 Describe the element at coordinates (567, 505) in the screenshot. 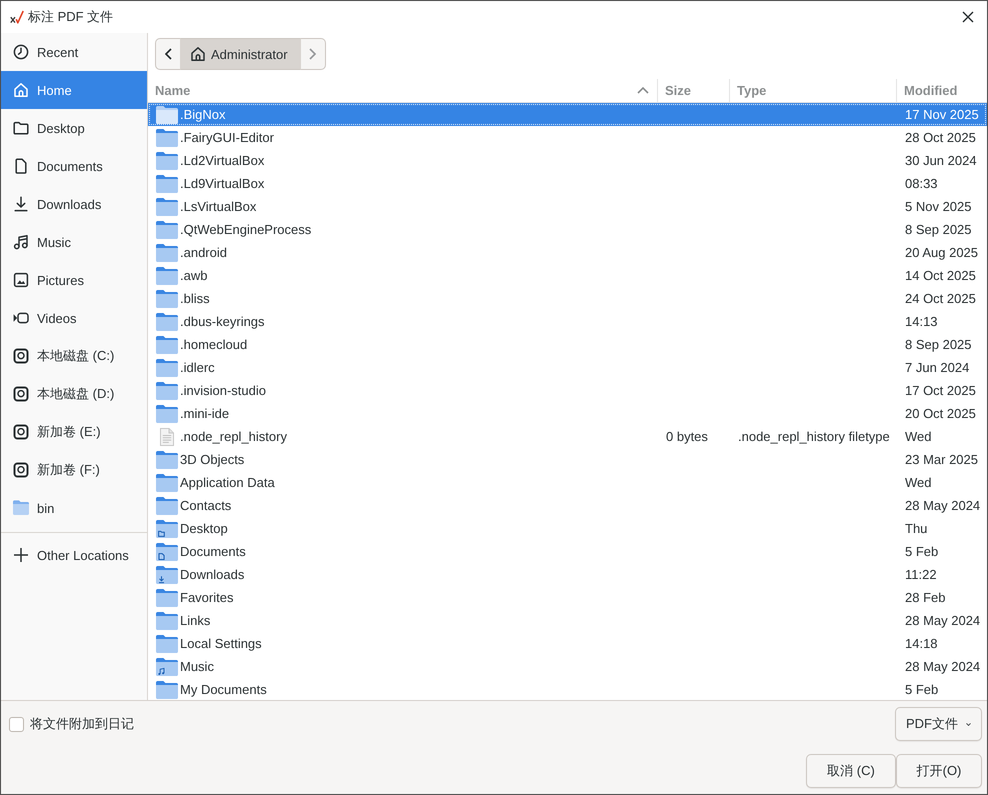

I see `file-row: Contacts 28 May 2024` at that location.